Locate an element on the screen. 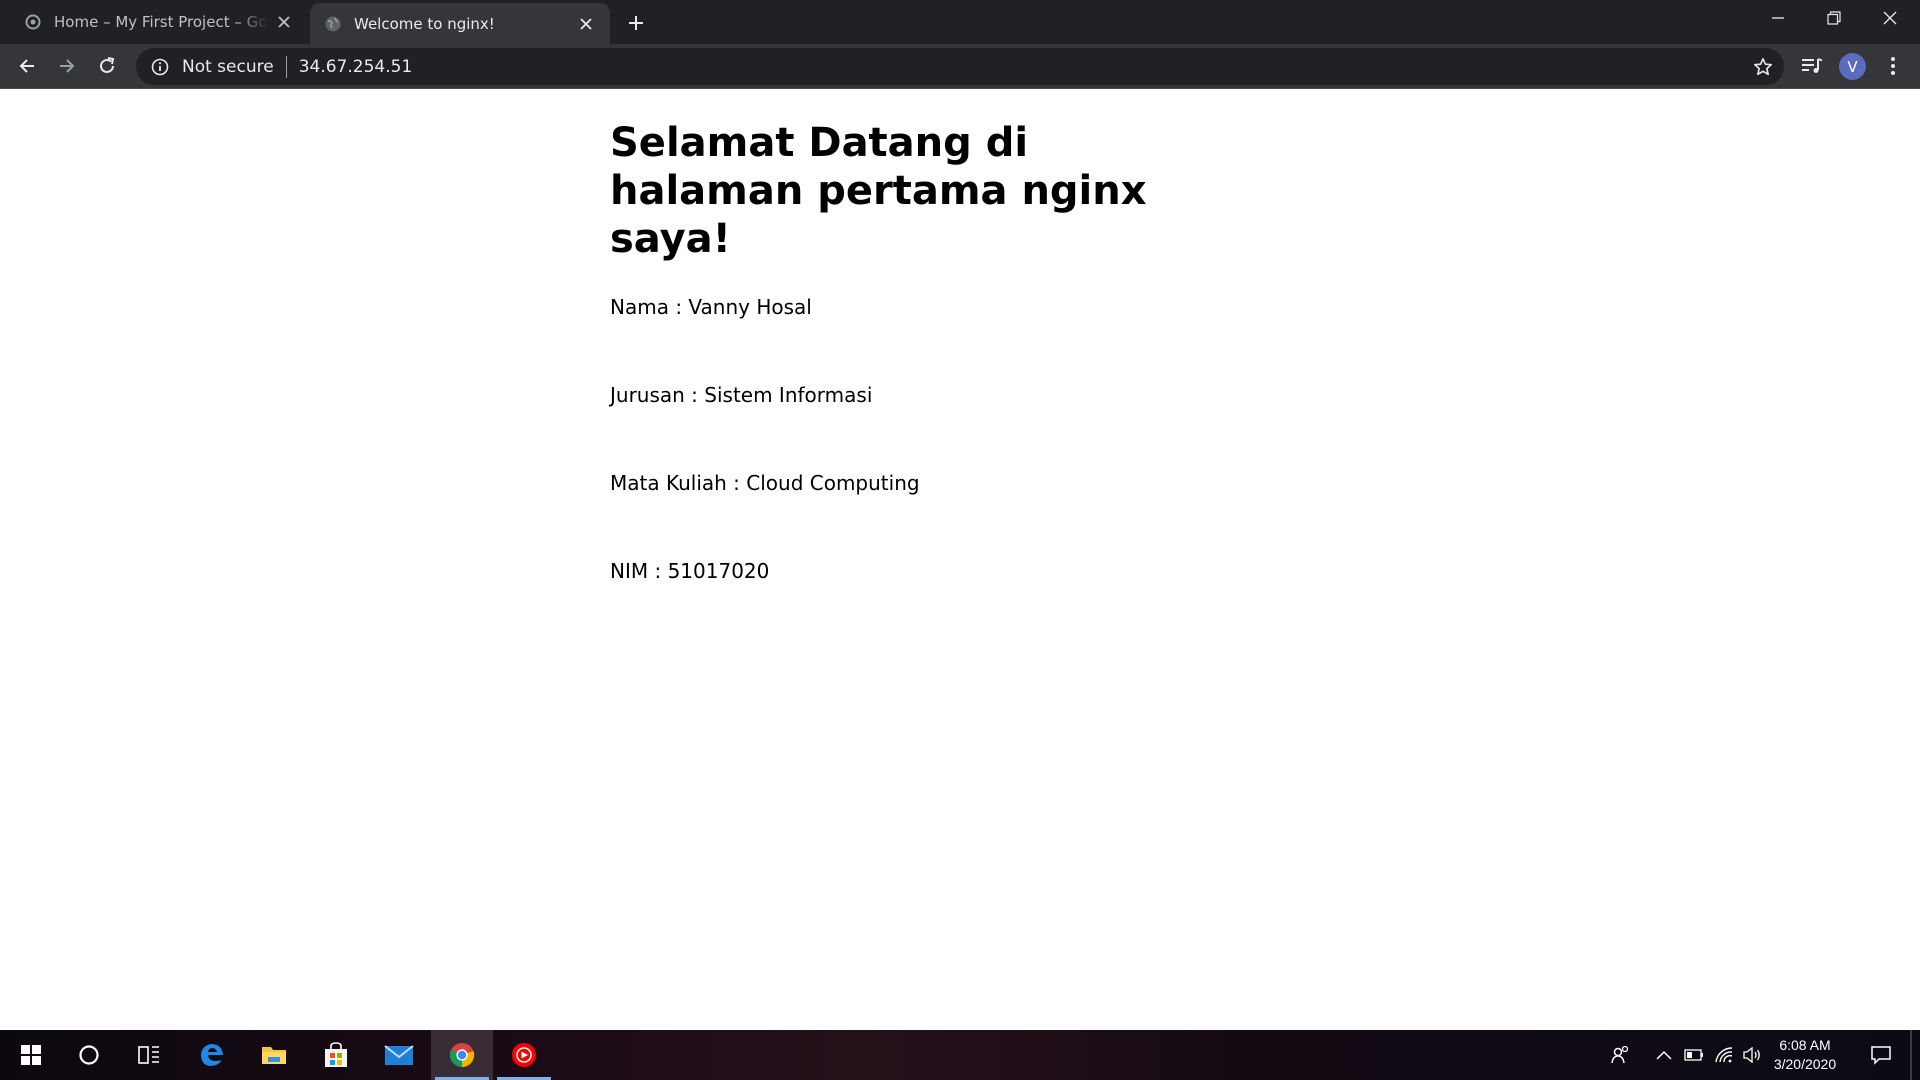 The height and width of the screenshot is (1080, 1920). youtube-music-icon is located at coordinates (524, 1055).